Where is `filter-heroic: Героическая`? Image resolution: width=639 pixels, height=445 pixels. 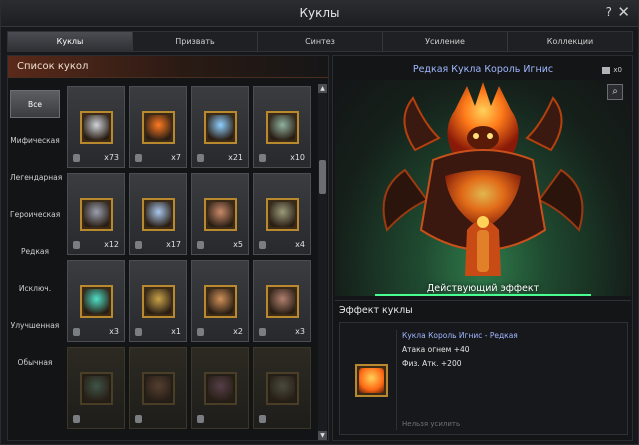
filter-heroic: Героическая is located at coordinates (35, 215).